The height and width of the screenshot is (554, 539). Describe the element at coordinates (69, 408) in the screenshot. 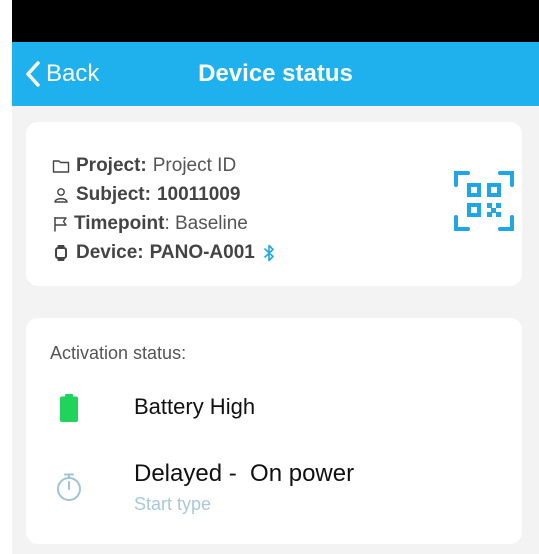

I see `battery-icon` at that location.